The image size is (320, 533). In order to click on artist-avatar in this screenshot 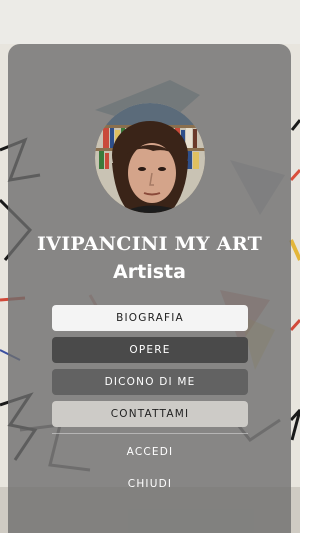, I will do `click(150, 158)`.